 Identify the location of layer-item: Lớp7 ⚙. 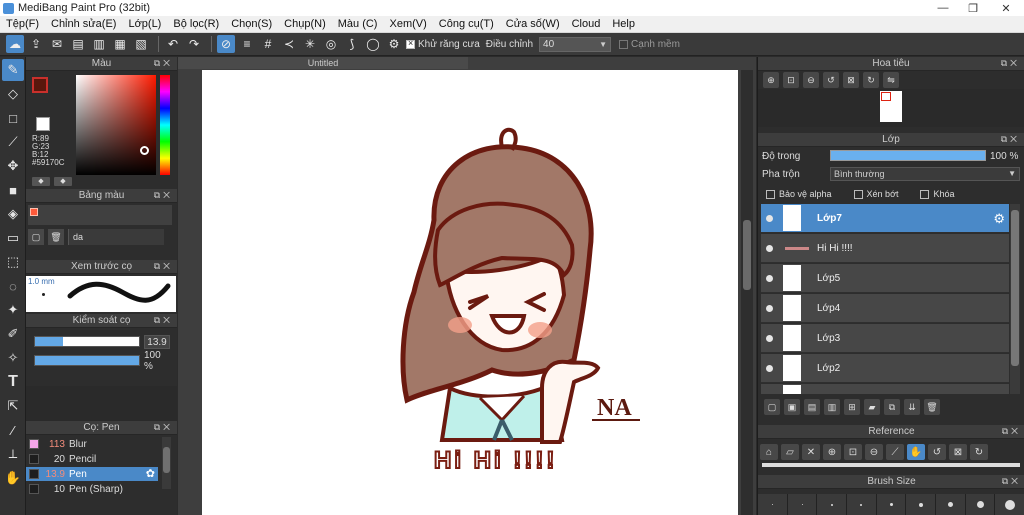
(885, 218).